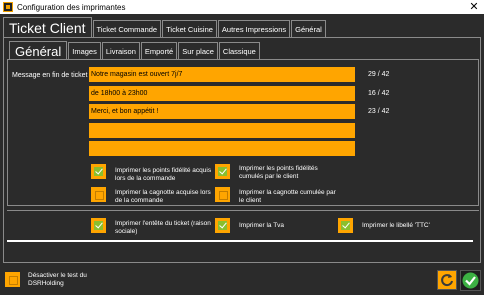 The height and width of the screenshot is (295, 484). I want to click on close-icon: ✕, so click(474, 7).